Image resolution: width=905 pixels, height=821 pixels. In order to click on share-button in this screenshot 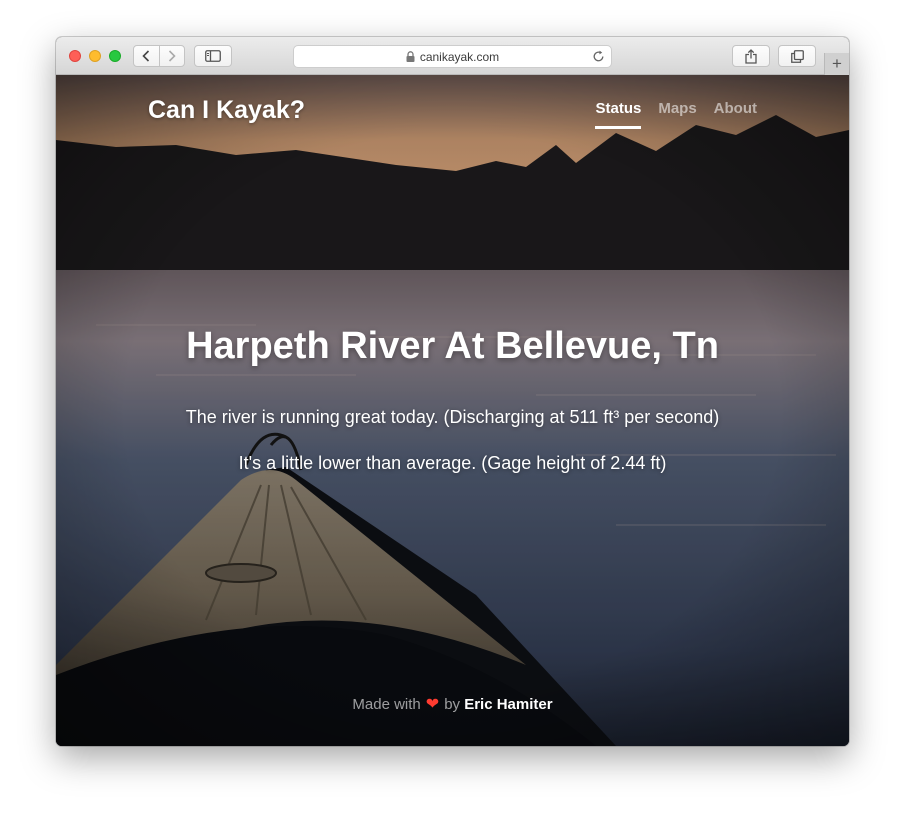, I will do `click(751, 56)`.